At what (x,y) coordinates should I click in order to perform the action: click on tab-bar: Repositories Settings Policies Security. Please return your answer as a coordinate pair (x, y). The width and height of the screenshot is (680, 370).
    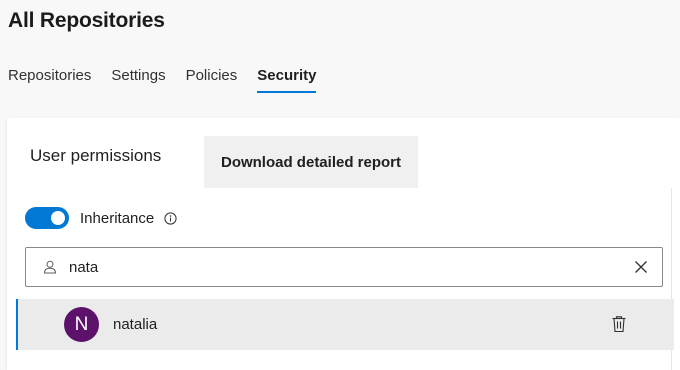
    Looking at the image, I should click on (172, 76).